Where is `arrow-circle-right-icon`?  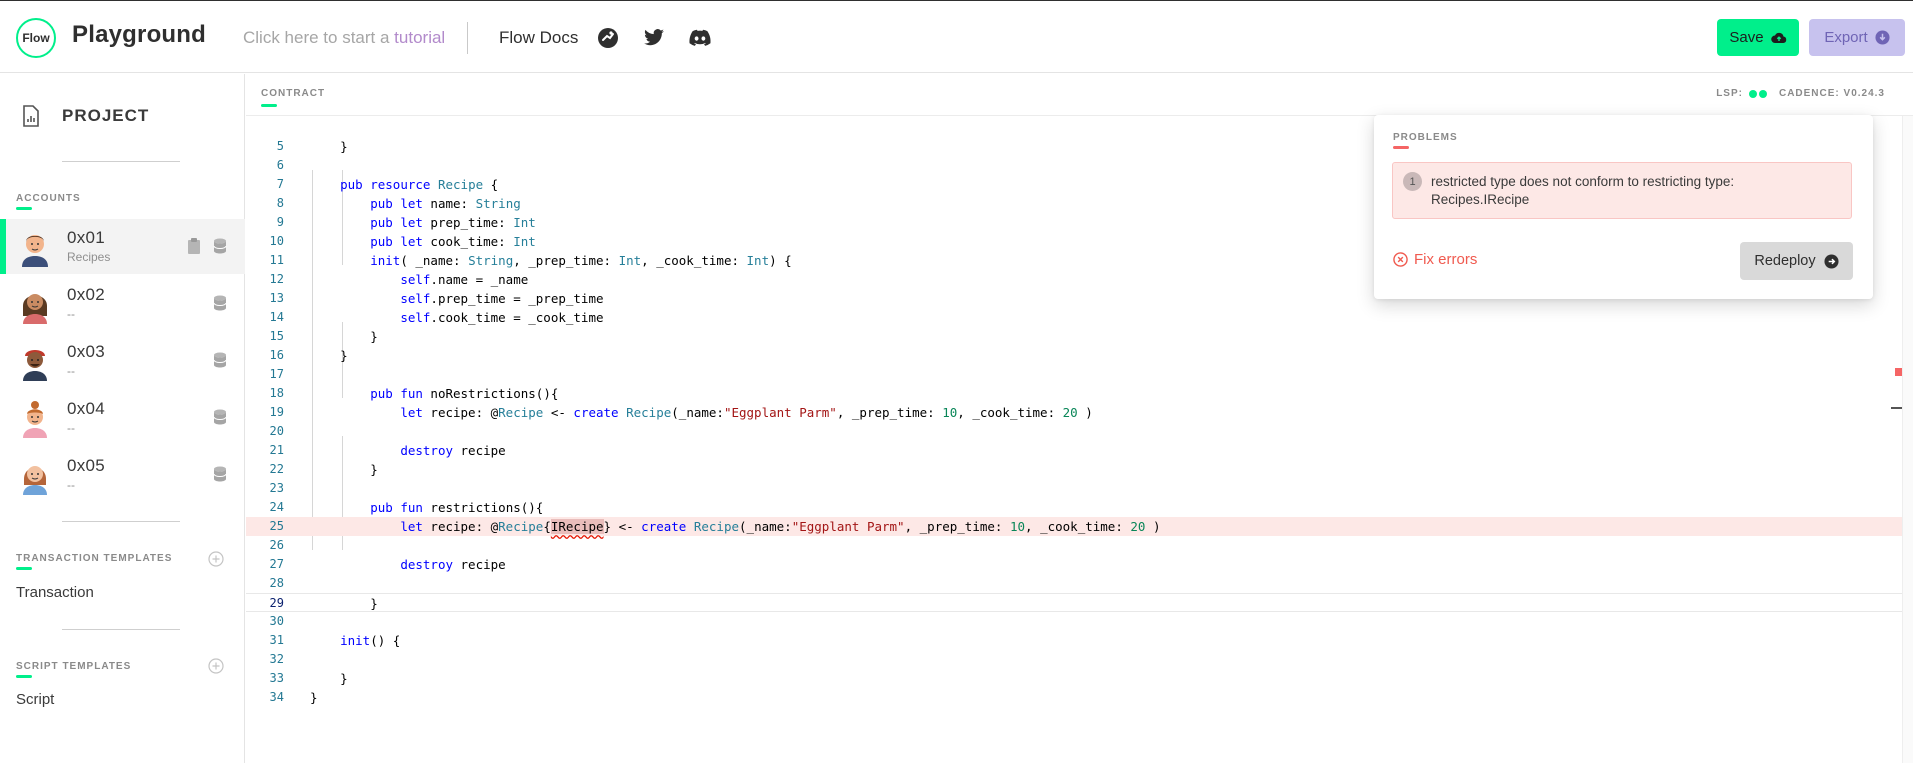 arrow-circle-right-icon is located at coordinates (1831, 261).